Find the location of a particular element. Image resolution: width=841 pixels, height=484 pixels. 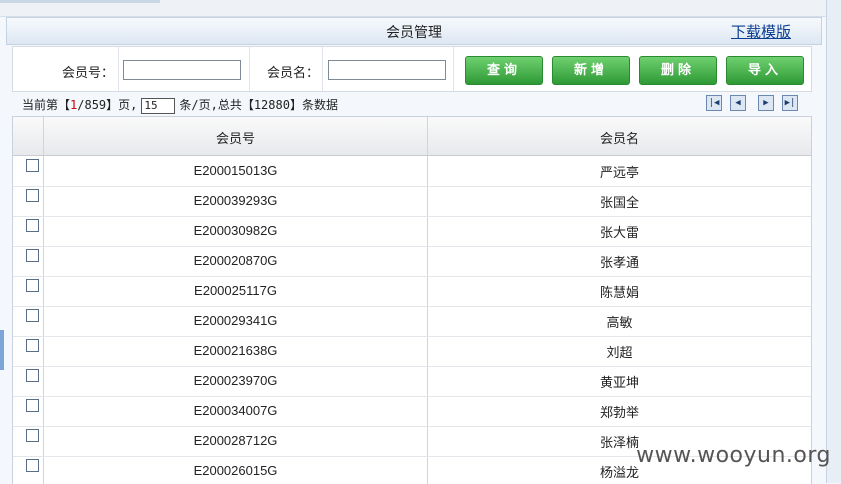

table-row: E200029341G 高敏 is located at coordinates (412, 321).